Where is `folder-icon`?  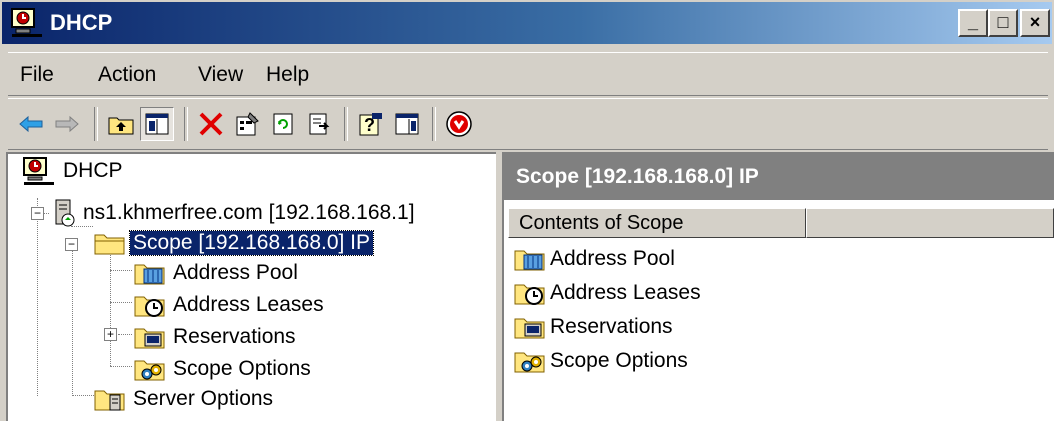
folder-icon is located at coordinates (109, 244).